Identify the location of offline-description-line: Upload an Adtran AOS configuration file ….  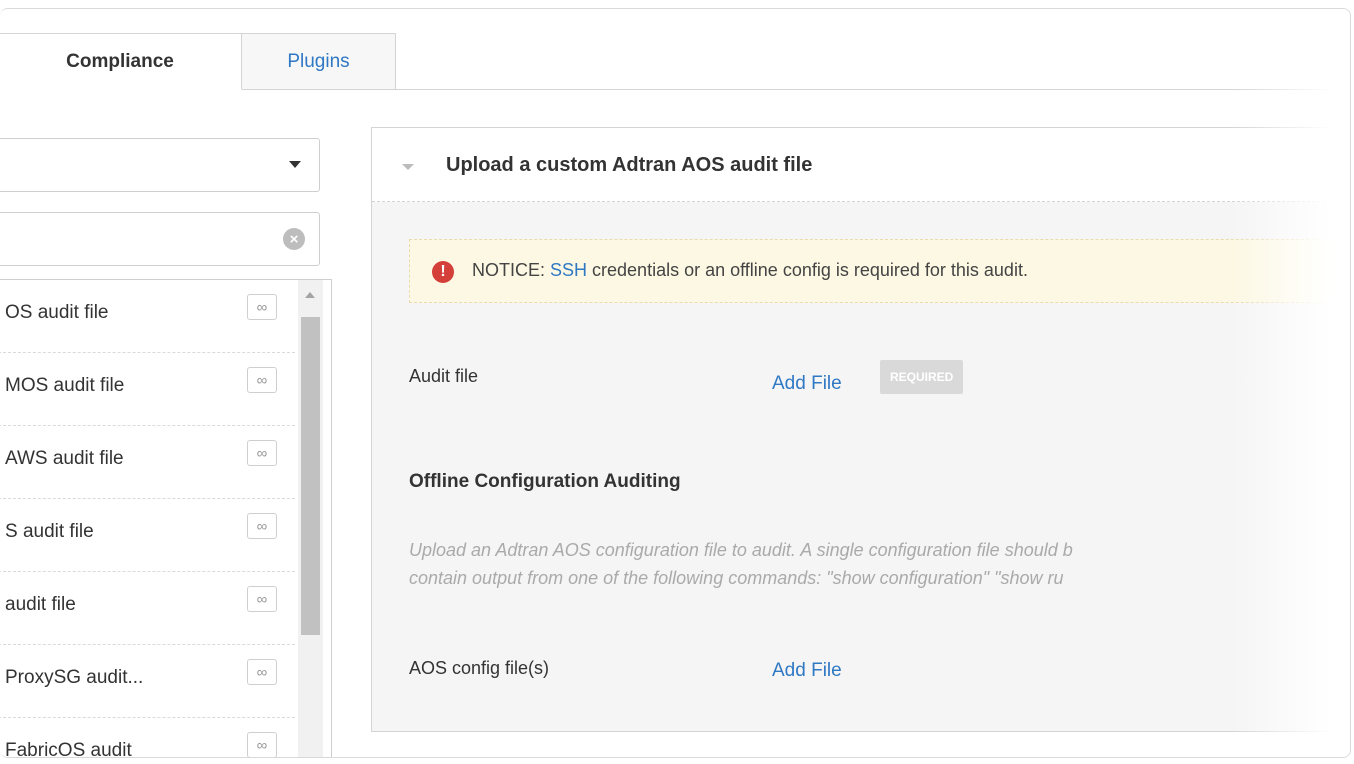
(741, 550).